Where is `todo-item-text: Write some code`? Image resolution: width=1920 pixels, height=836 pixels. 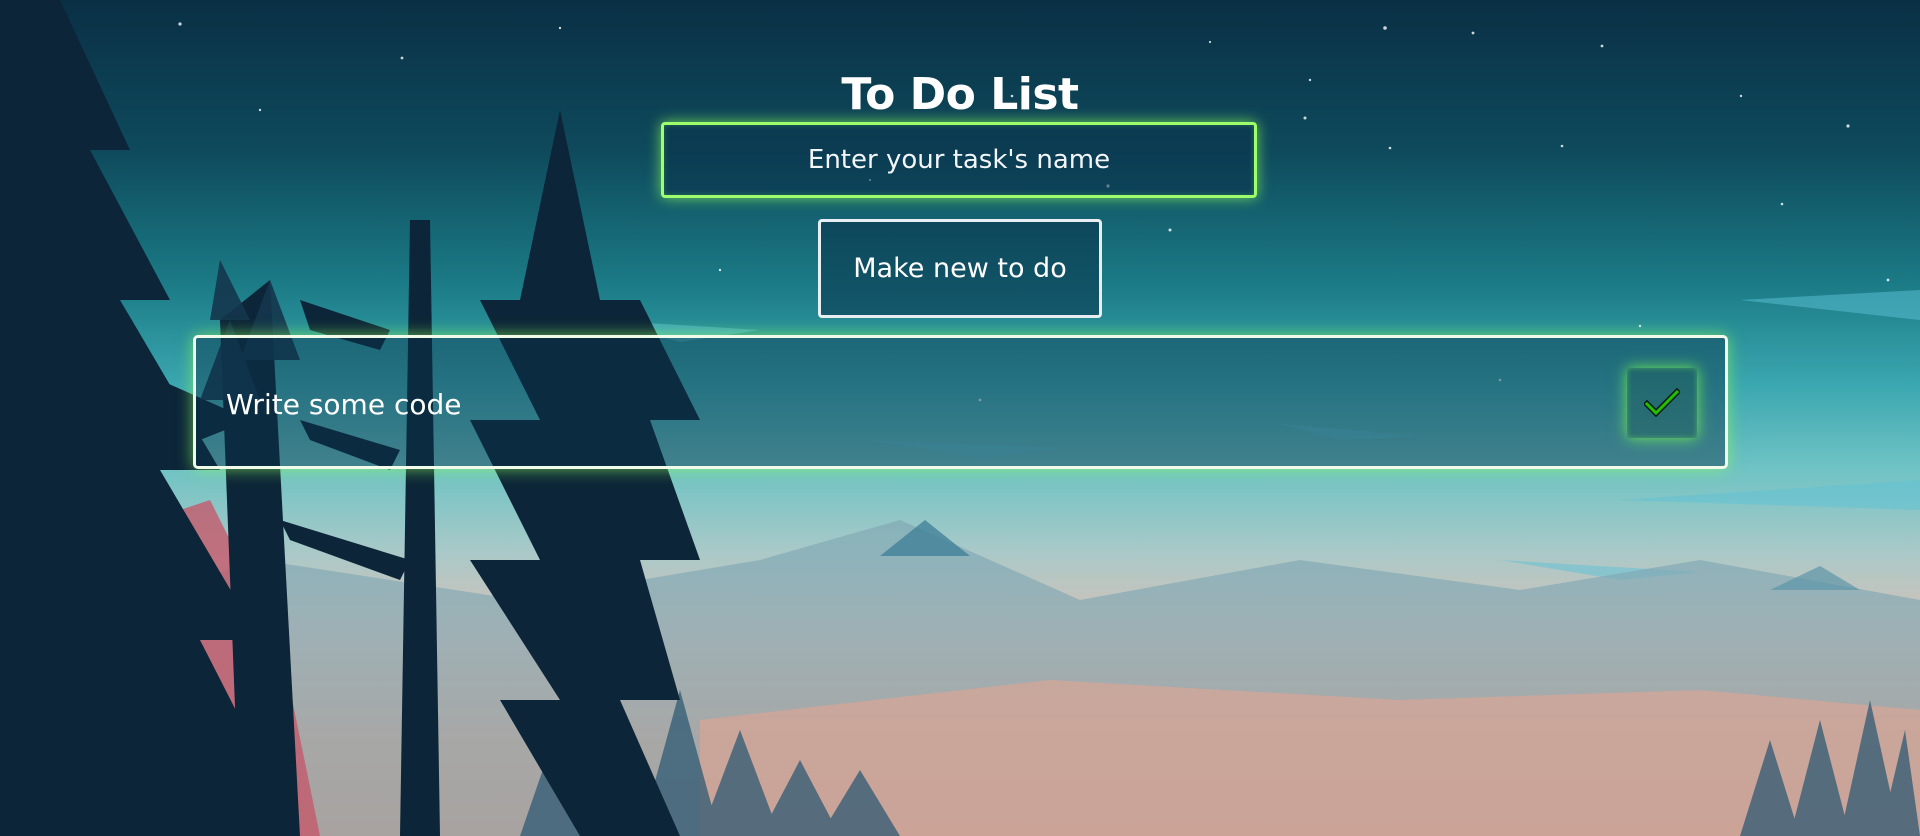 todo-item-text: Write some code is located at coordinates (344, 404).